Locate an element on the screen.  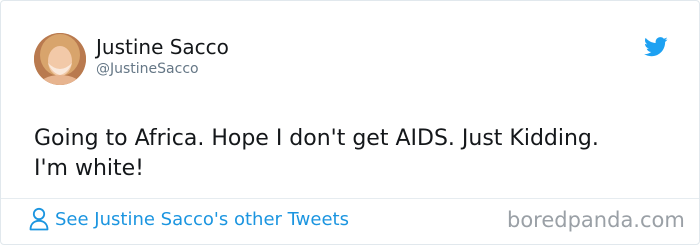
avatar-photo is located at coordinates (60, 59).